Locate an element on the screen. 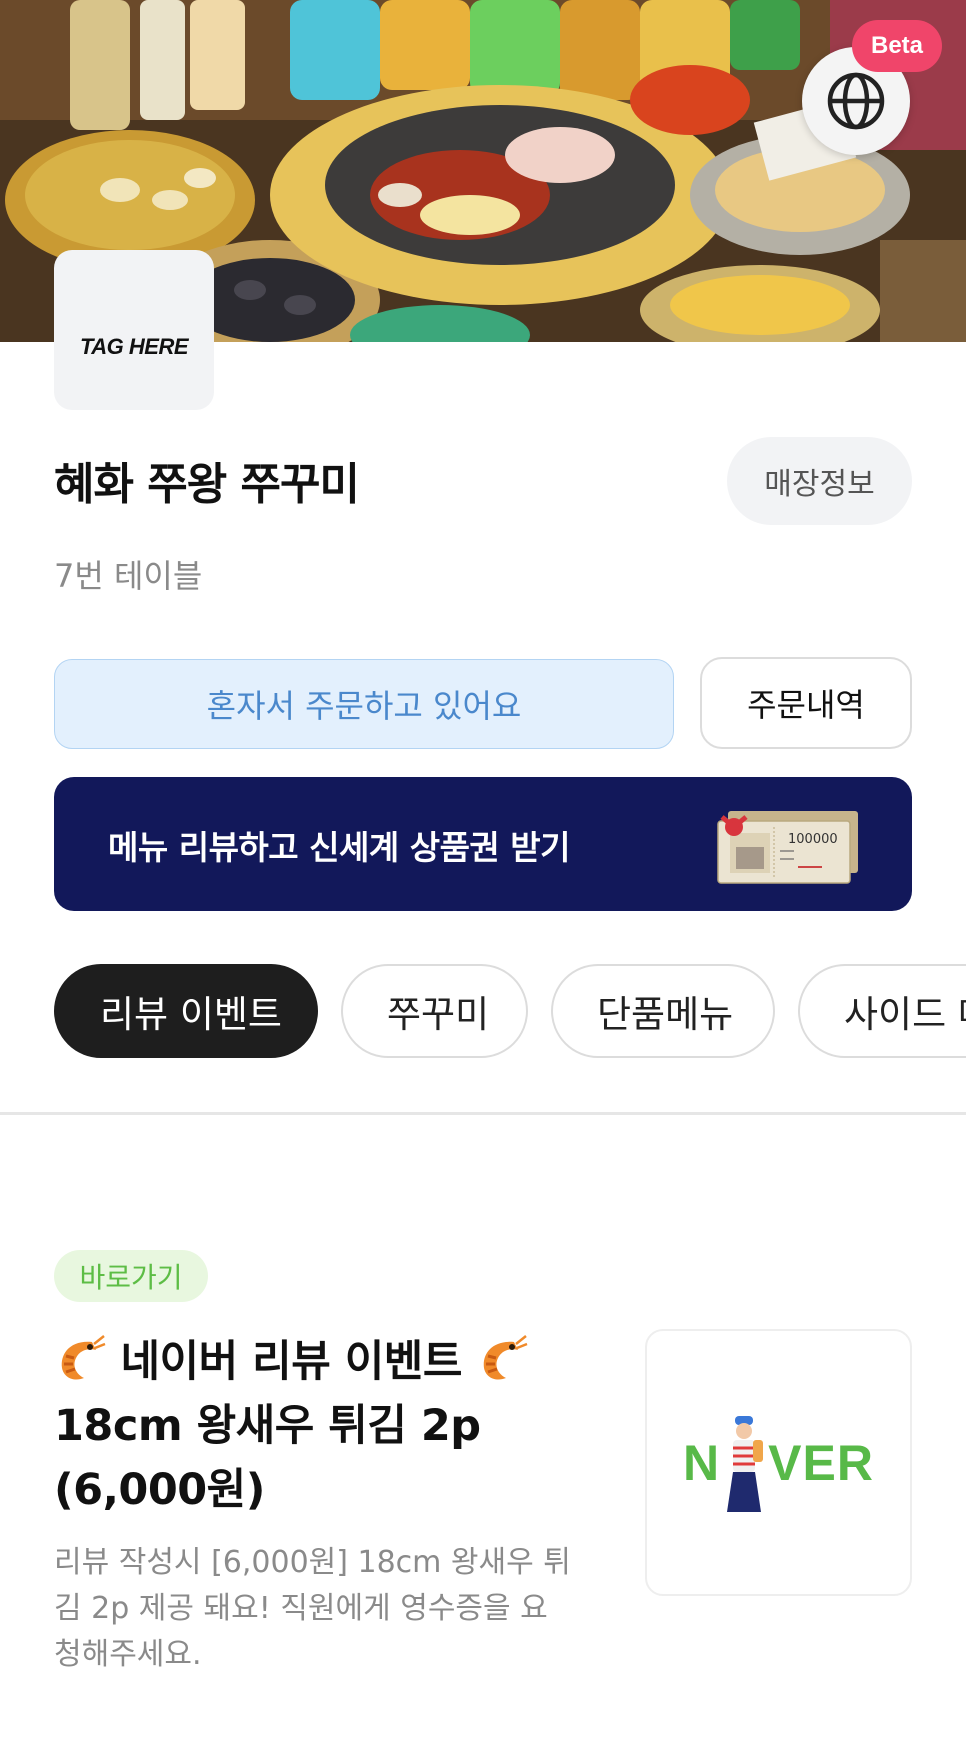 The height and width of the screenshot is (1759, 966). tab-review-event: 리뷰 이벤트 is located at coordinates (186, 1011).